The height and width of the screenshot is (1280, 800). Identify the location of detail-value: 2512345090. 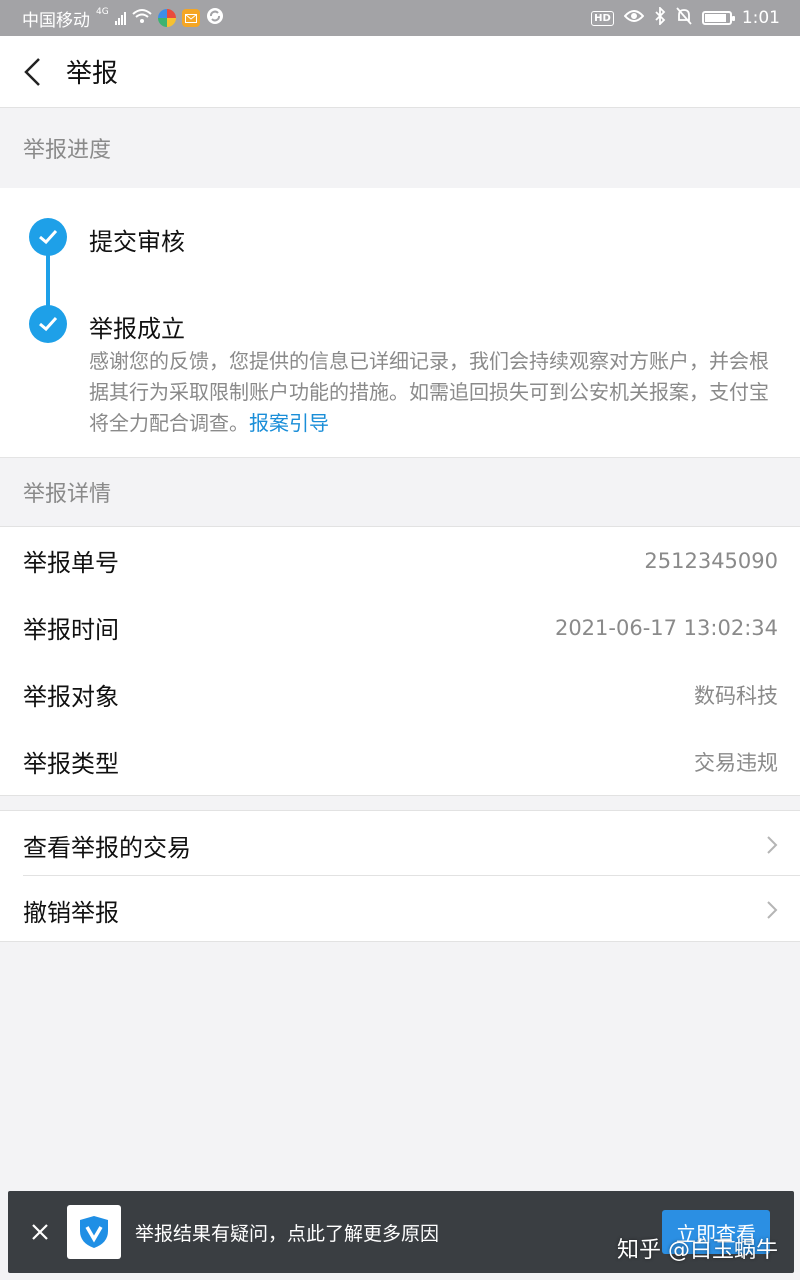
(711, 560).